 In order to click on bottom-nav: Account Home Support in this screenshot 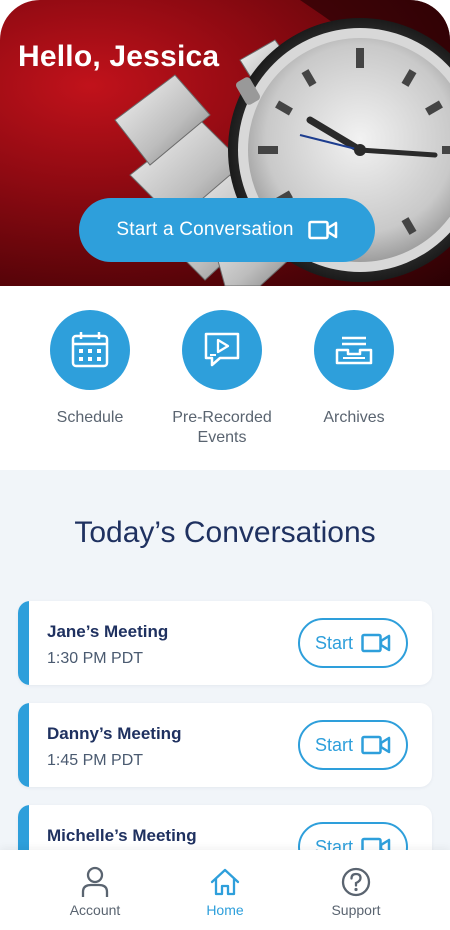, I will do `click(225, 890)`.